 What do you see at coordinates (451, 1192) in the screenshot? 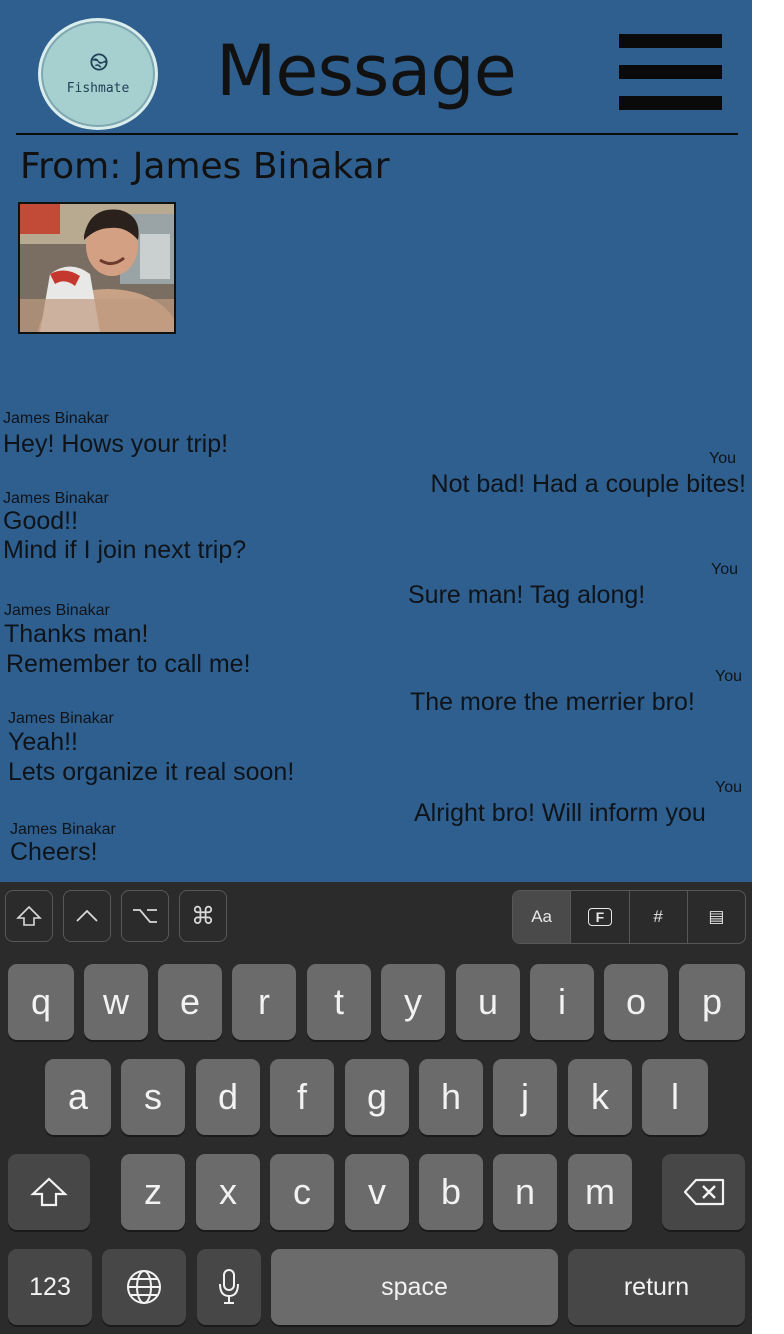
I see `key-b: b` at bounding box center [451, 1192].